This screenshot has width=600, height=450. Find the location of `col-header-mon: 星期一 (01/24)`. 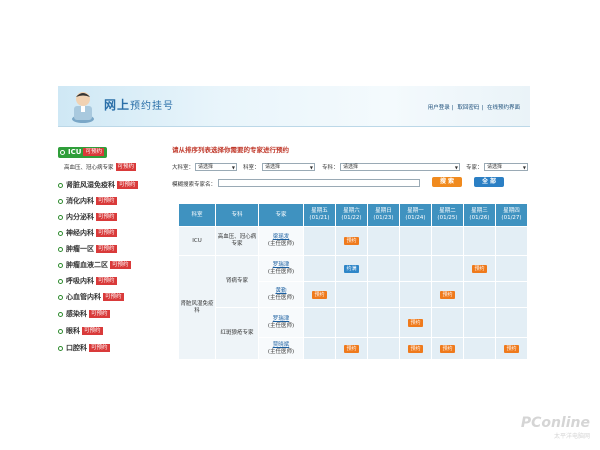

col-header-mon: 星期一 (01/24) is located at coordinates (415, 215).